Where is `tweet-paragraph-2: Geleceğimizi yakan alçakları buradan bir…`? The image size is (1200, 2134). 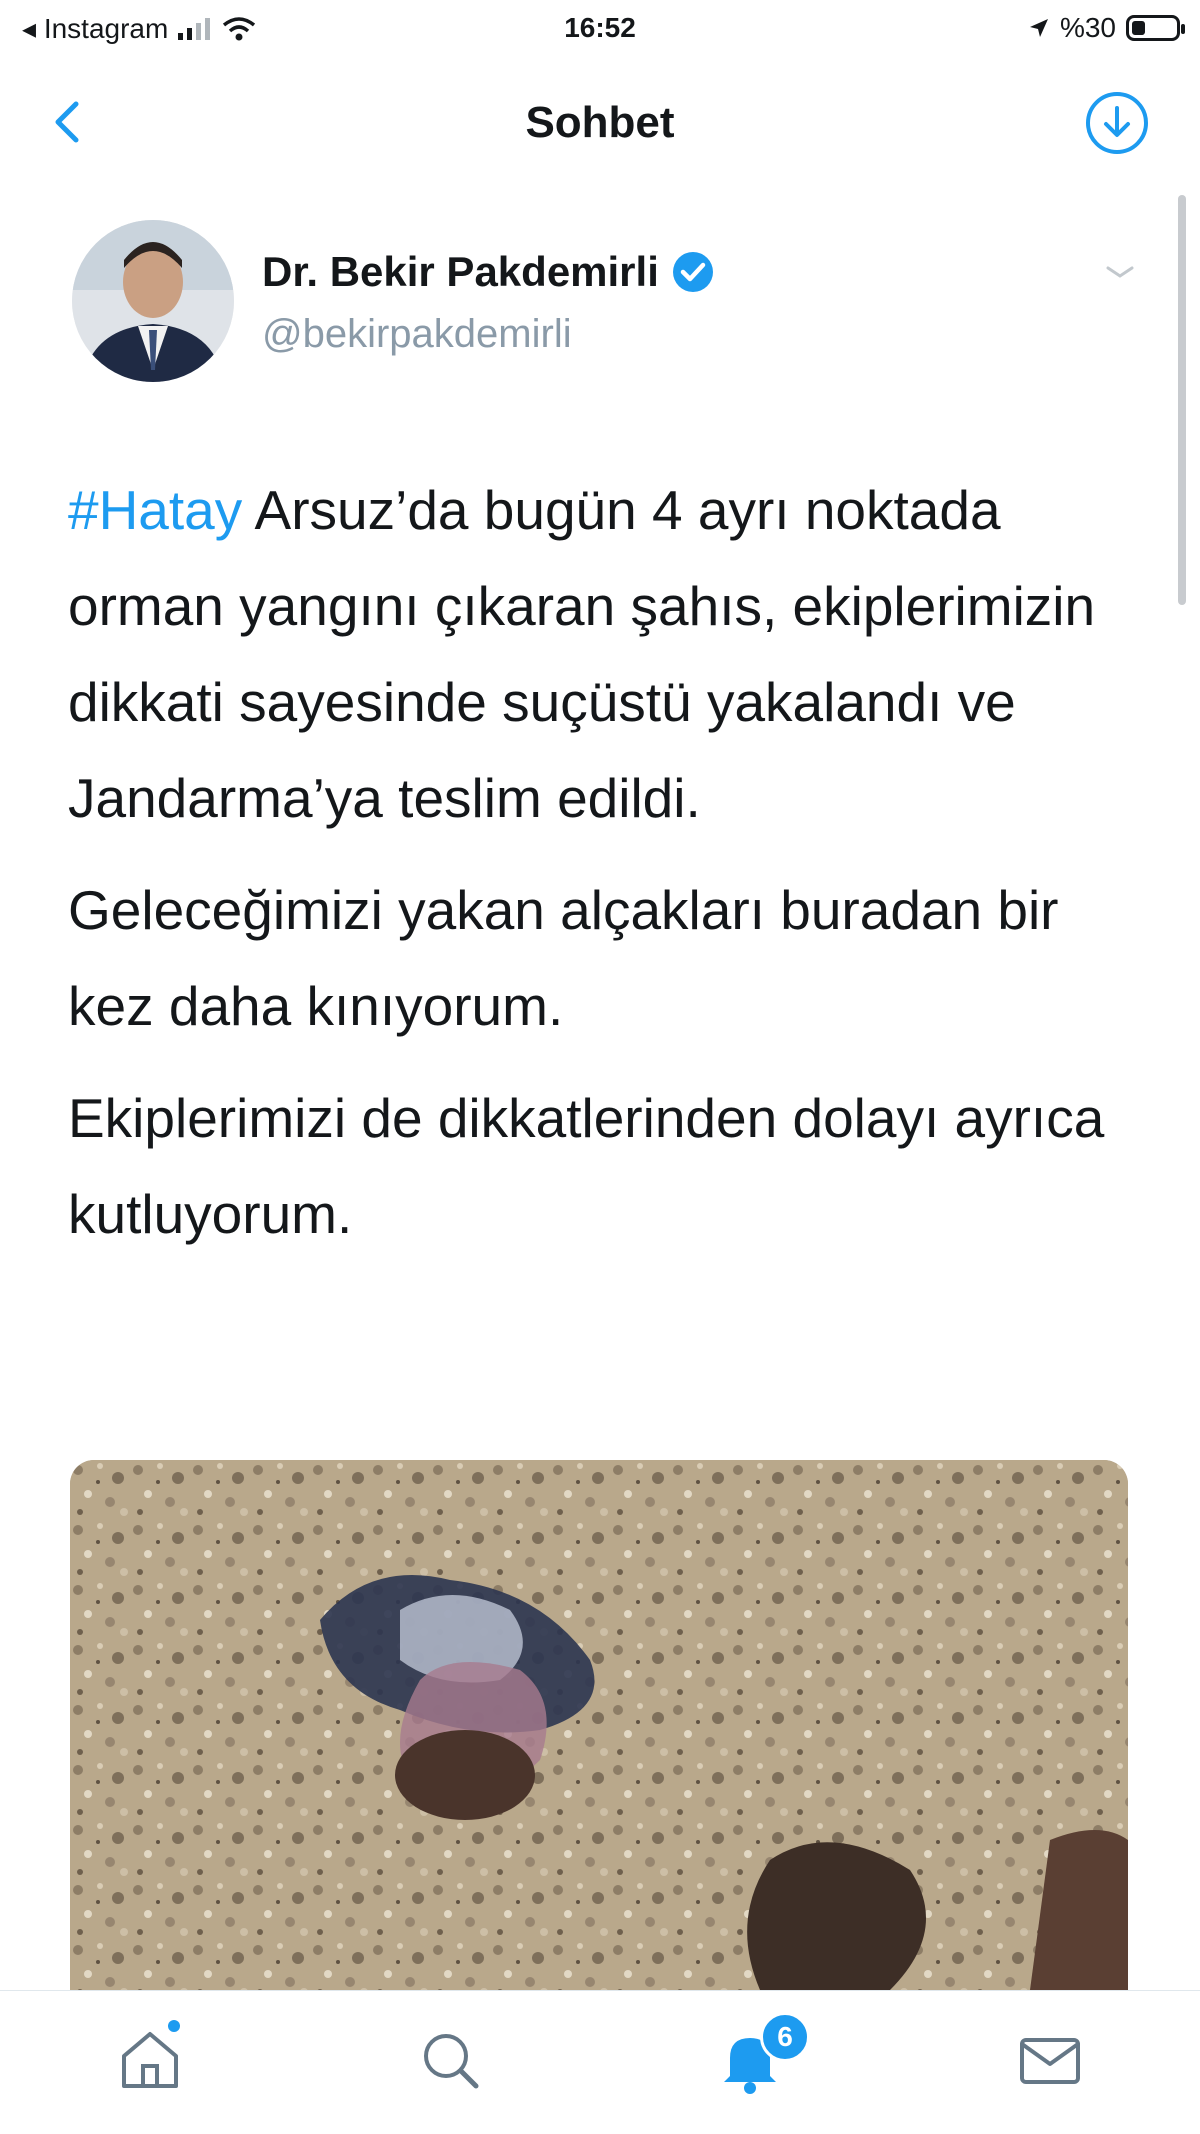 tweet-paragraph-2: Geleceğimizi yakan alçakları buradan bir… is located at coordinates (563, 958).